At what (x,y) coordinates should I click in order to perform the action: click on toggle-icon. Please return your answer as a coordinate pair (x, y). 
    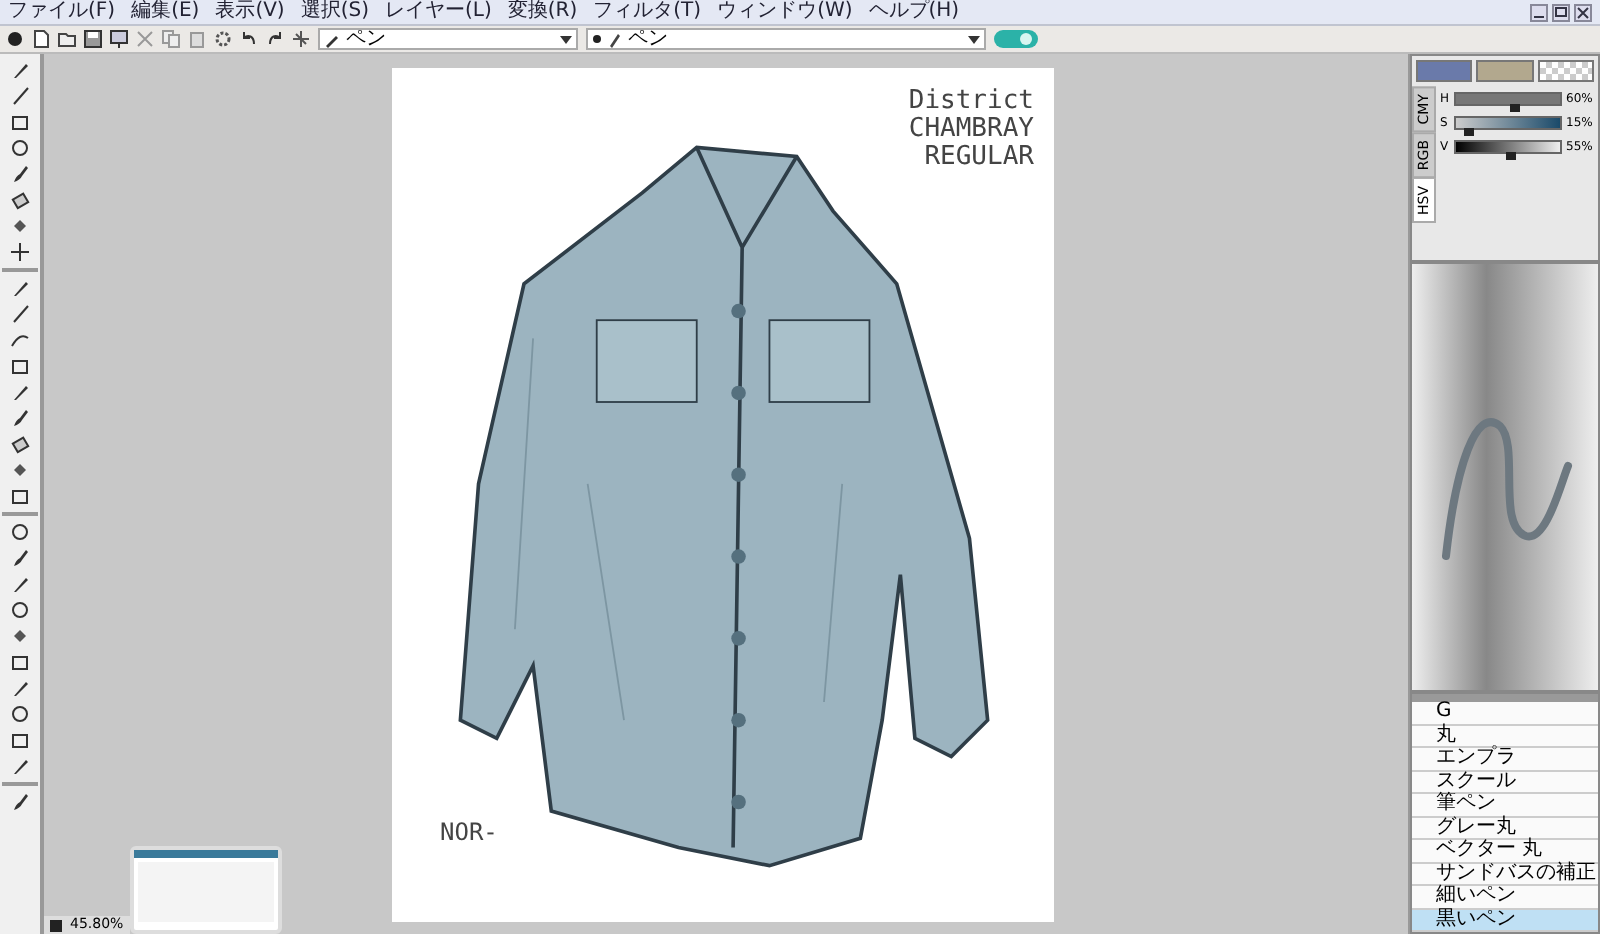
    Looking at the image, I should click on (1016, 39).